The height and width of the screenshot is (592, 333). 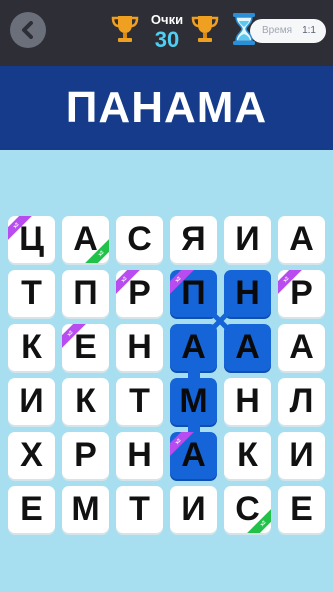 I want to click on letter-tile: Л, so click(x=301, y=401).